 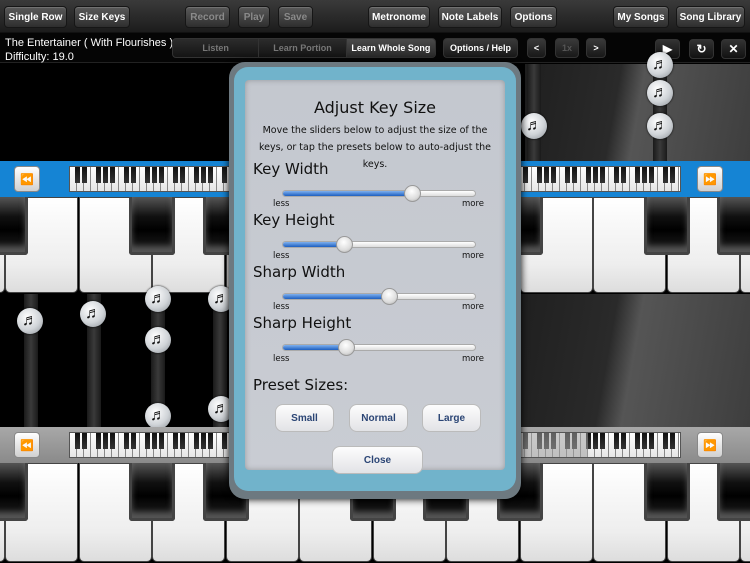 I want to click on play-button: Play, so click(x=254, y=17).